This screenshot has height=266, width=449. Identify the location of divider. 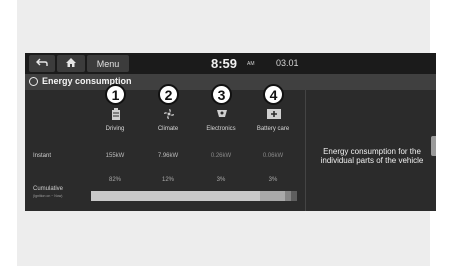
(305, 150).